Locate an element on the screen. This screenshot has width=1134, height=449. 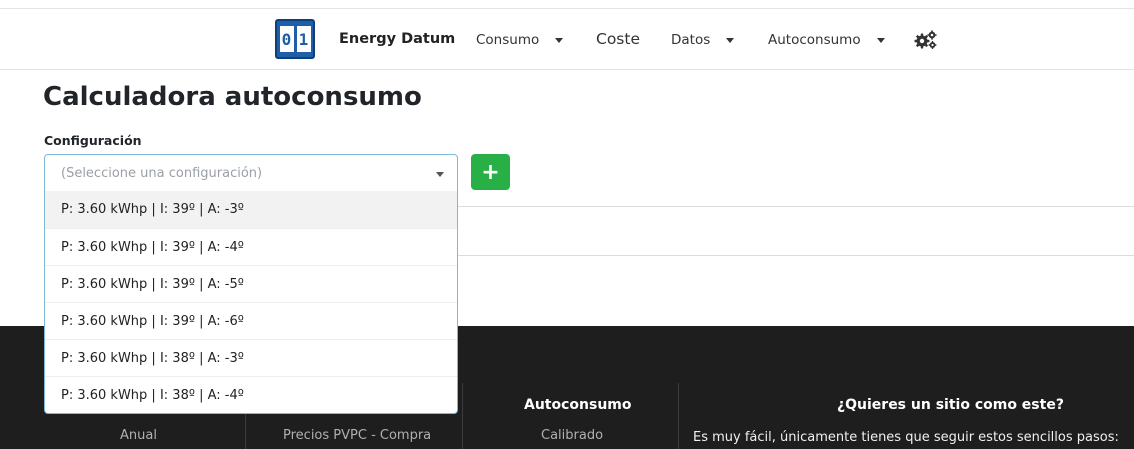
nav-coste: Coste is located at coordinates (618, 39).